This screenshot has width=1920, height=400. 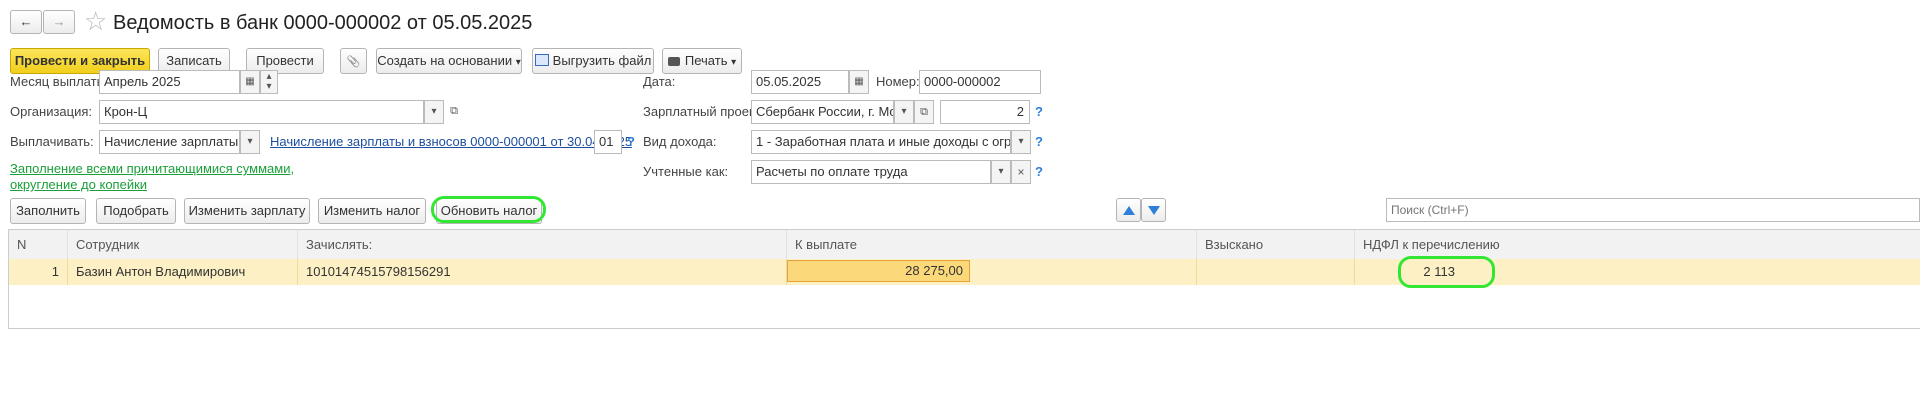 What do you see at coordinates (706, 60) in the screenshot?
I see `print-label: Печать` at bounding box center [706, 60].